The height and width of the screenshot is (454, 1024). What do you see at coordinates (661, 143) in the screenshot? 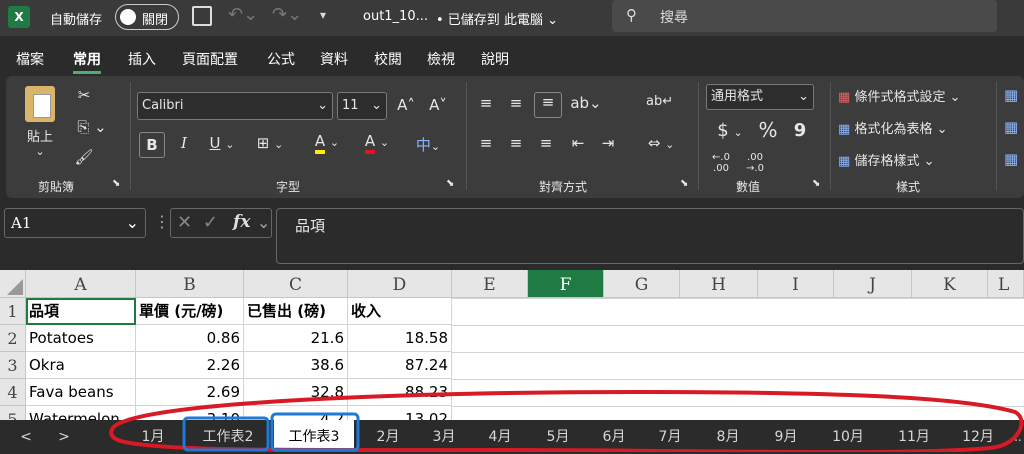
I see `merge-center-icon: ⇔ ⌄` at bounding box center [661, 143].